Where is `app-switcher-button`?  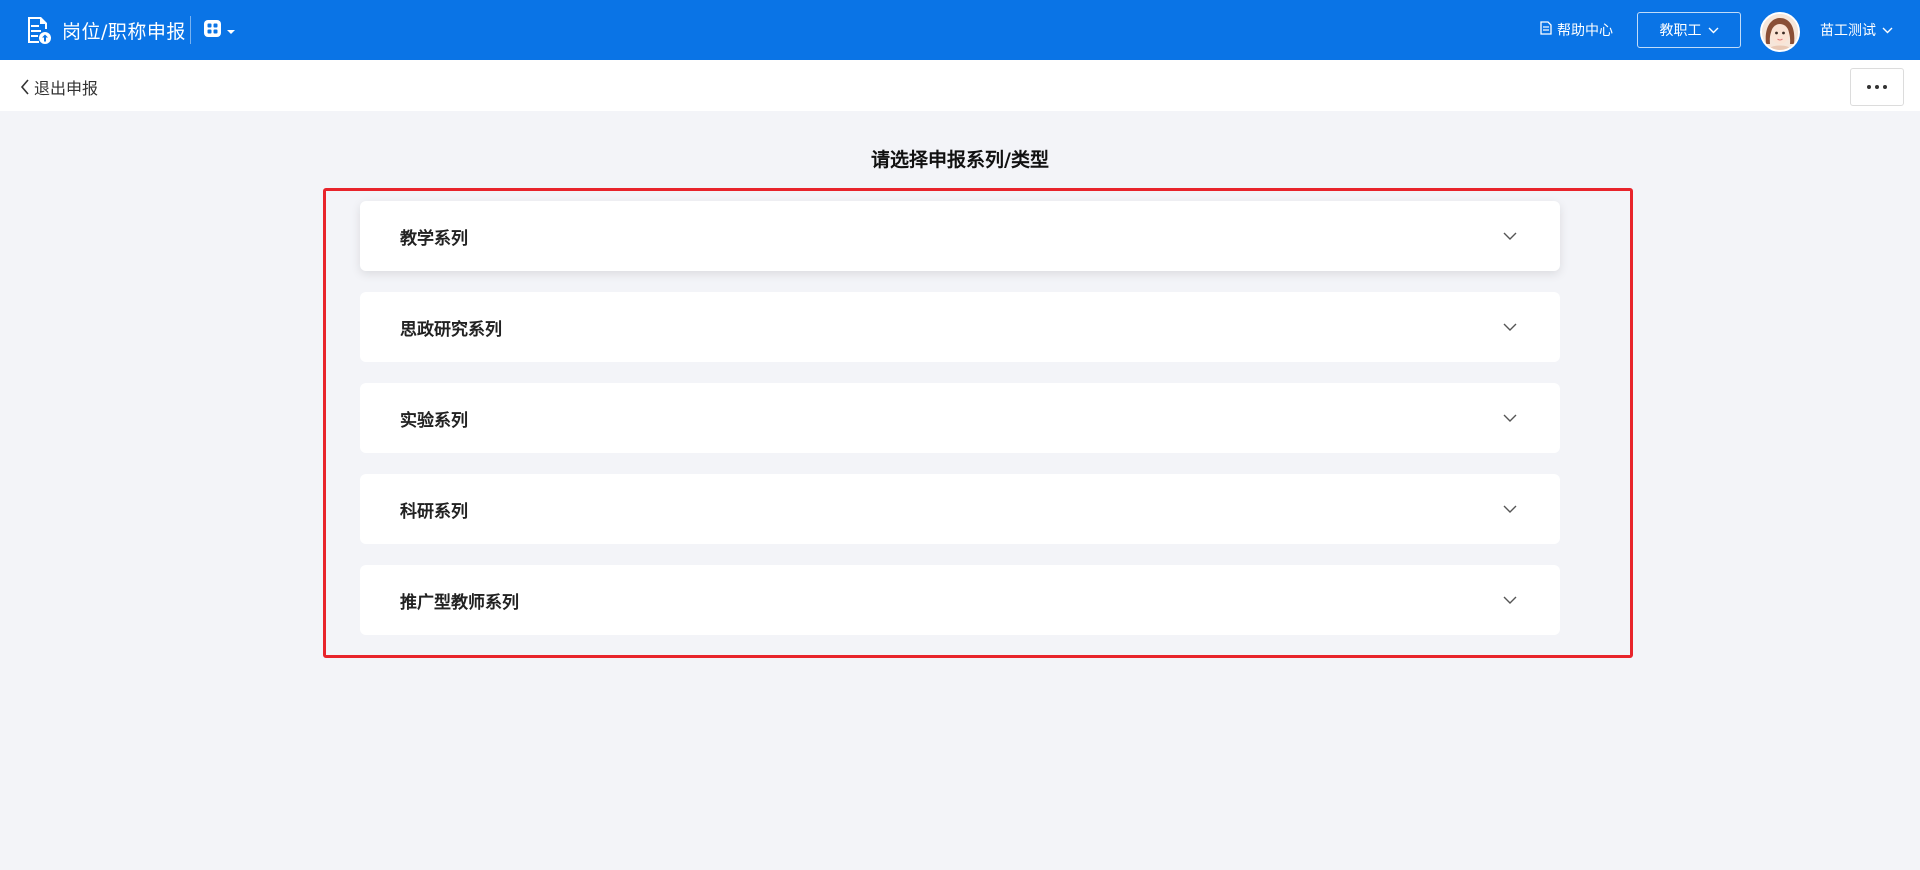
app-switcher-button is located at coordinates (219, 30).